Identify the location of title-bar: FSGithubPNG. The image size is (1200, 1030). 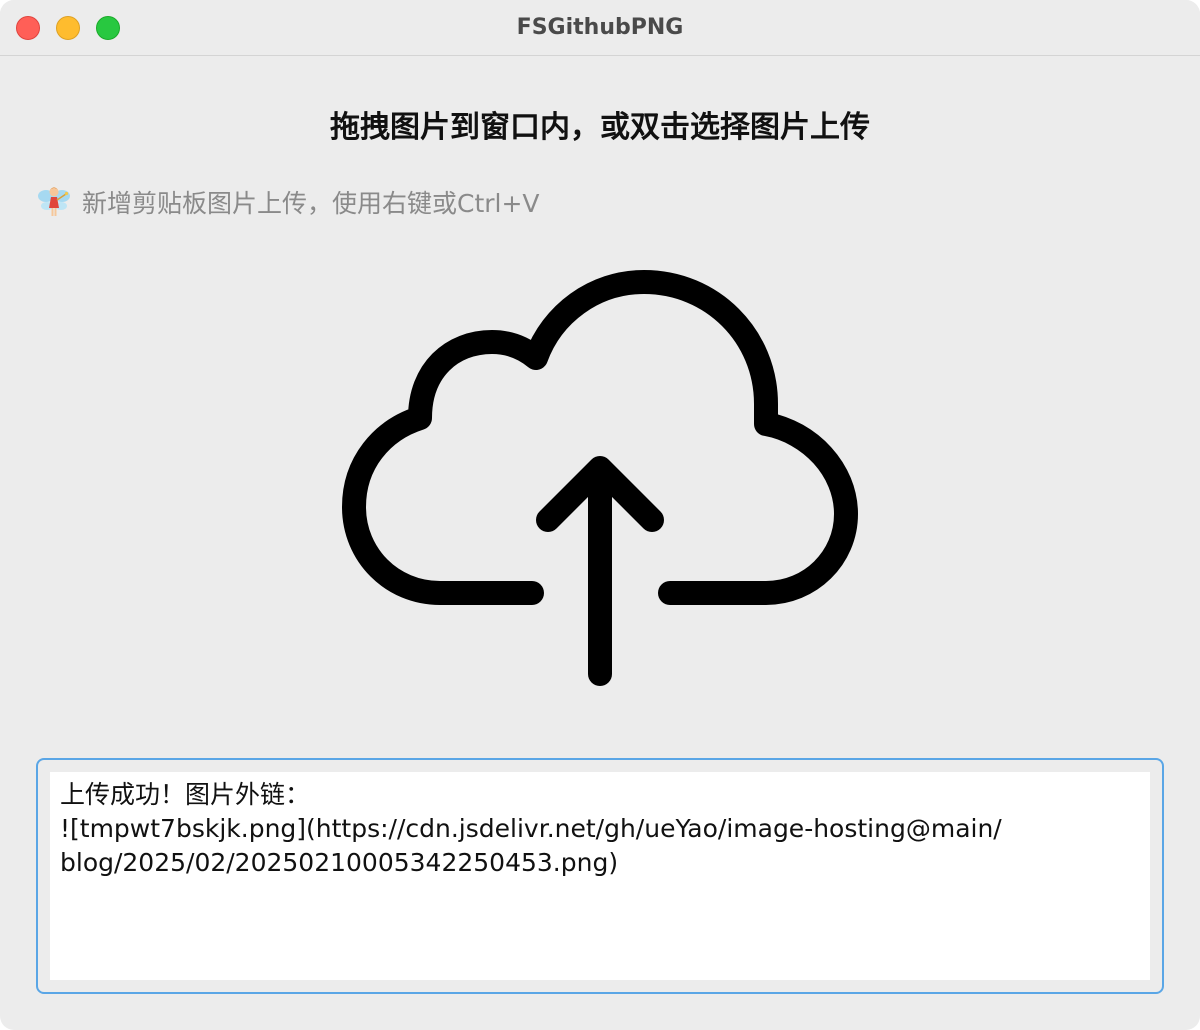
(600, 28).